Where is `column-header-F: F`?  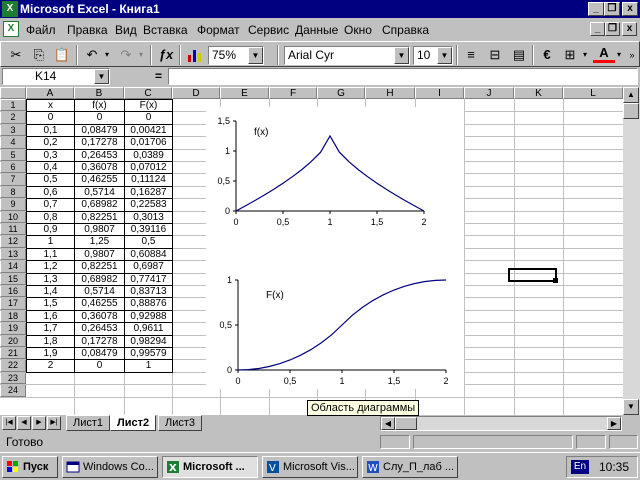 column-header-F: F is located at coordinates (293, 93).